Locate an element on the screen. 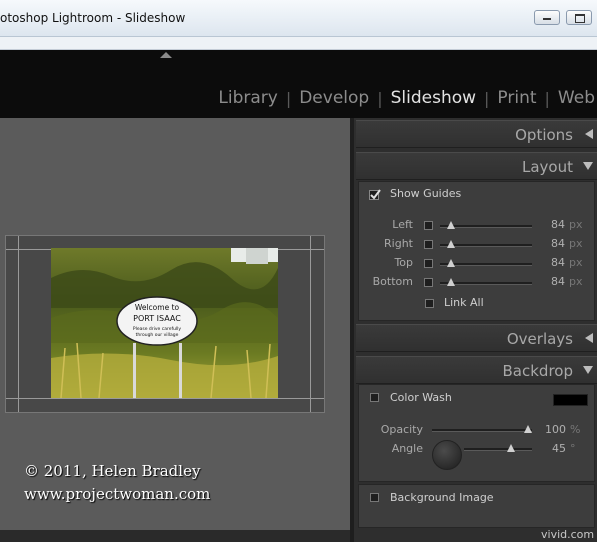 The width and height of the screenshot is (597, 542). minimize-icon is located at coordinates (547, 19).